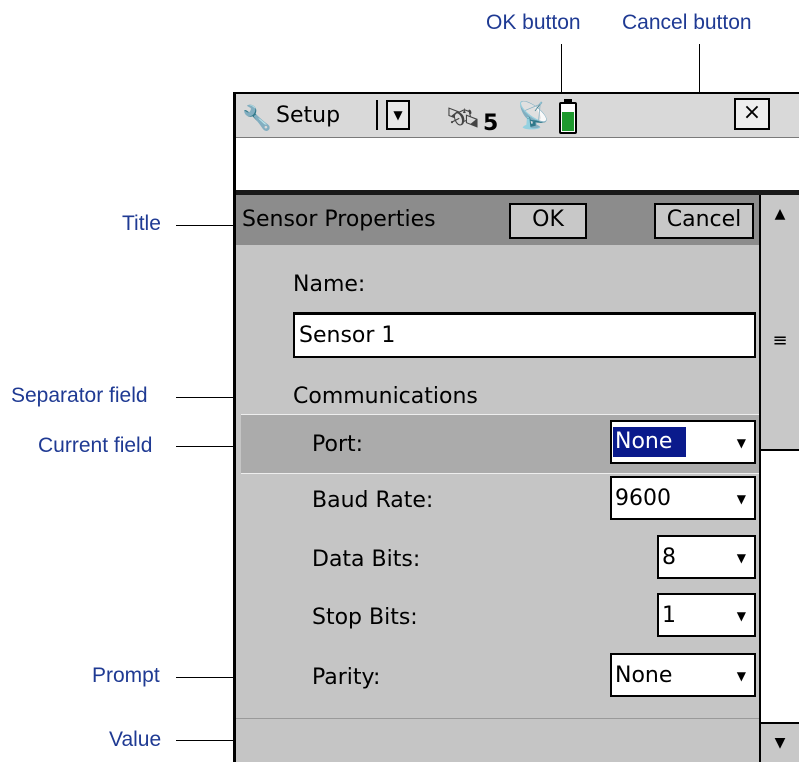 The height and width of the screenshot is (762, 799). I want to click on baud-rate-select: 9600 ▼, so click(683, 498).